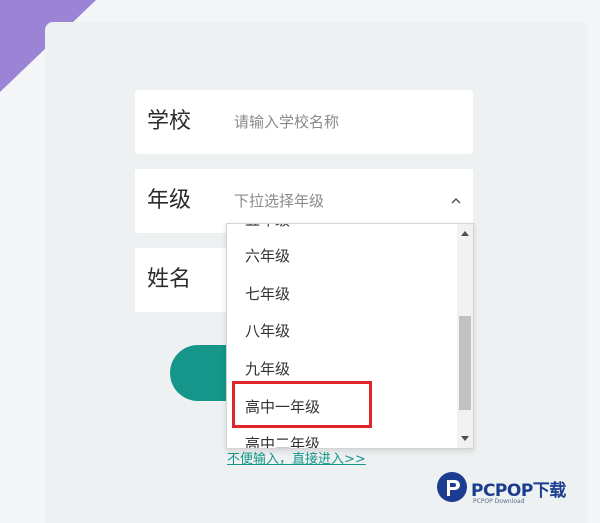  I want to click on watermark-subtitle: PCPOP Download, so click(499, 501).